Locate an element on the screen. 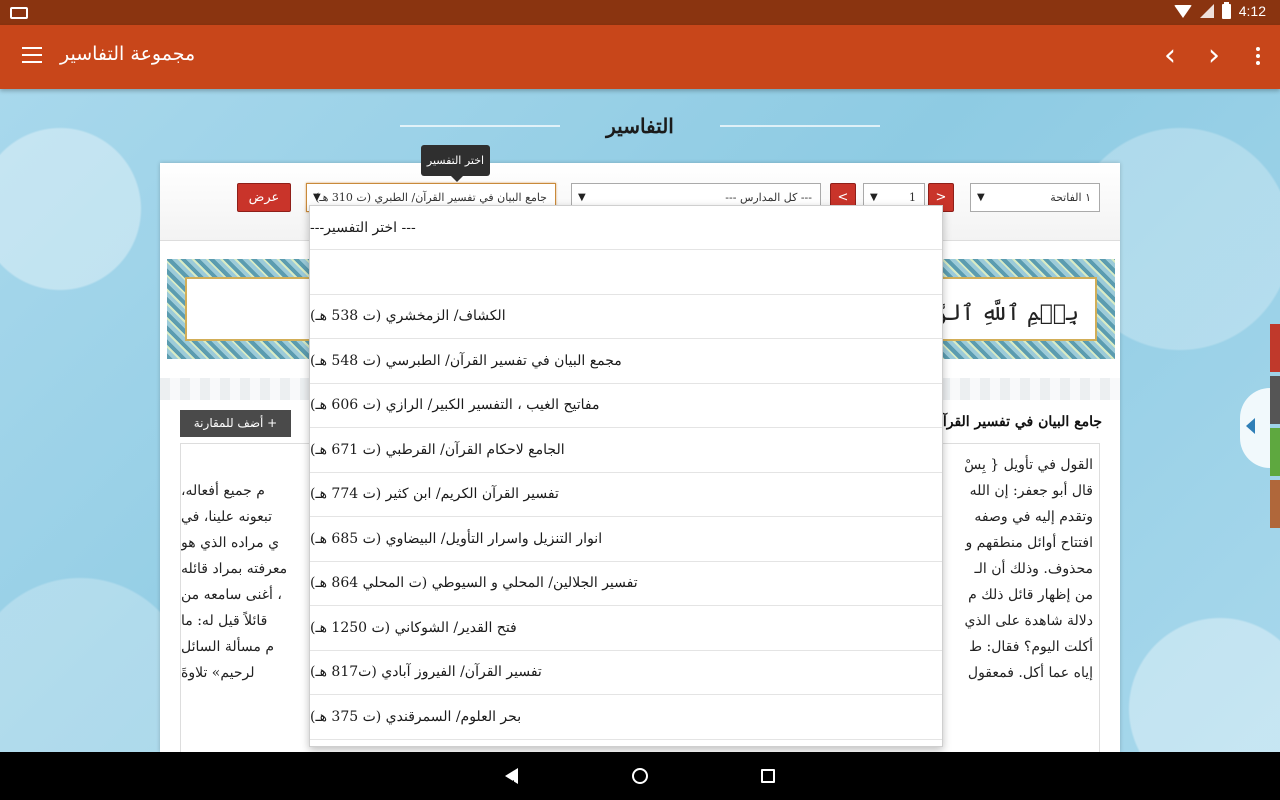 The image size is (1280, 800). side-tab-brown is located at coordinates (1275, 504).